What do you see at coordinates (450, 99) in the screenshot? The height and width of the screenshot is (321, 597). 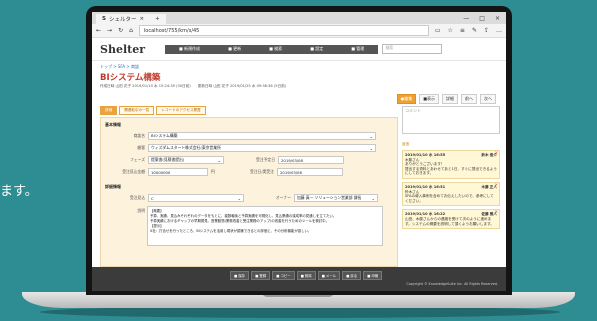 I see `detail-button: 詳細` at bounding box center [450, 99].